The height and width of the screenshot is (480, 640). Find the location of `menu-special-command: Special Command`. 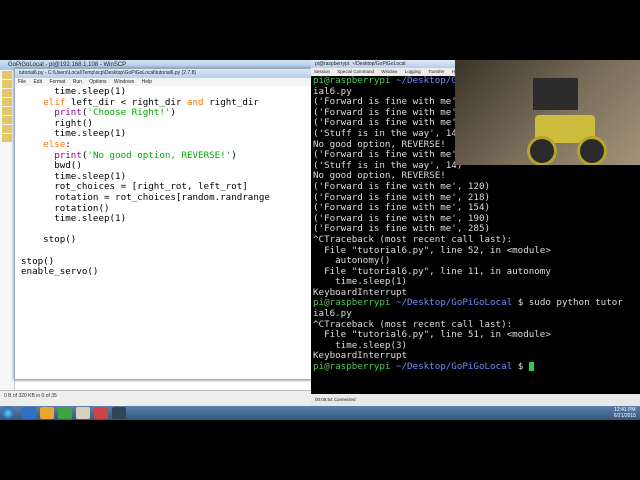

menu-special-command: Special Command is located at coordinates (355, 71).